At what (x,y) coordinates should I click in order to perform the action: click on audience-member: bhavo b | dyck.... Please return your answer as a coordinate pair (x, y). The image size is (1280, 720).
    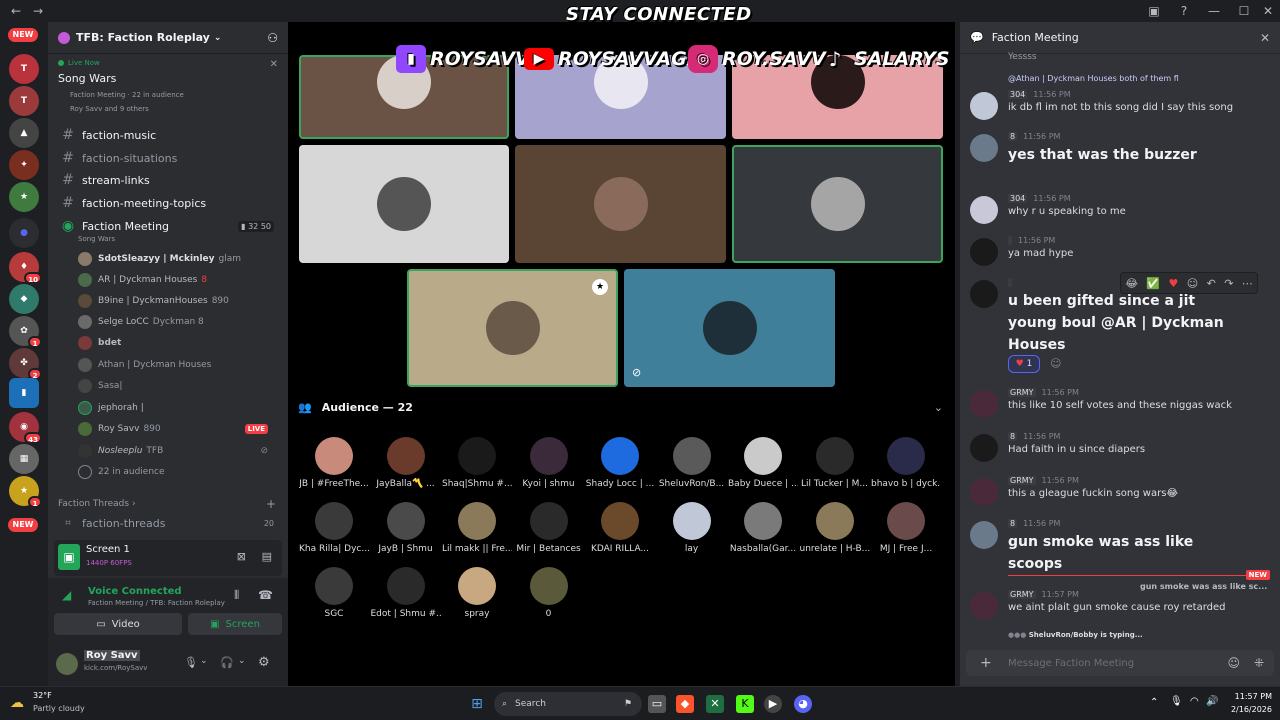
    Looking at the image, I should click on (906, 463).